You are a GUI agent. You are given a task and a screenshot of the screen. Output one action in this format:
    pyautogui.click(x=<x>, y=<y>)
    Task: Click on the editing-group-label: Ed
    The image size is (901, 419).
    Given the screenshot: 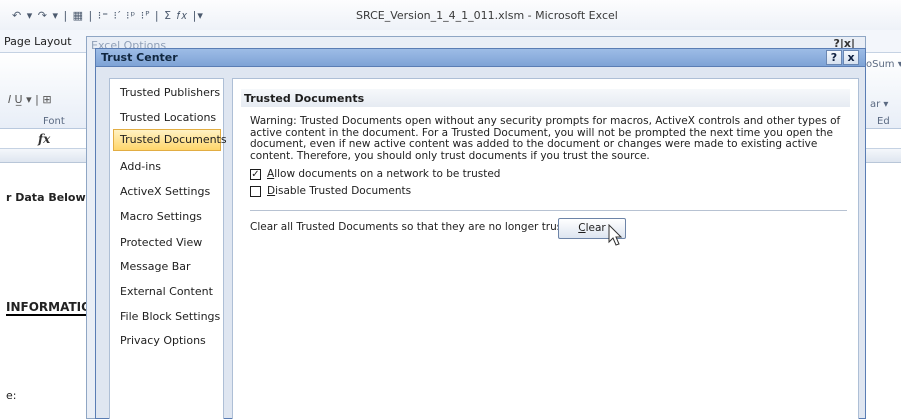 What is the action you would take?
    pyautogui.click(x=883, y=121)
    